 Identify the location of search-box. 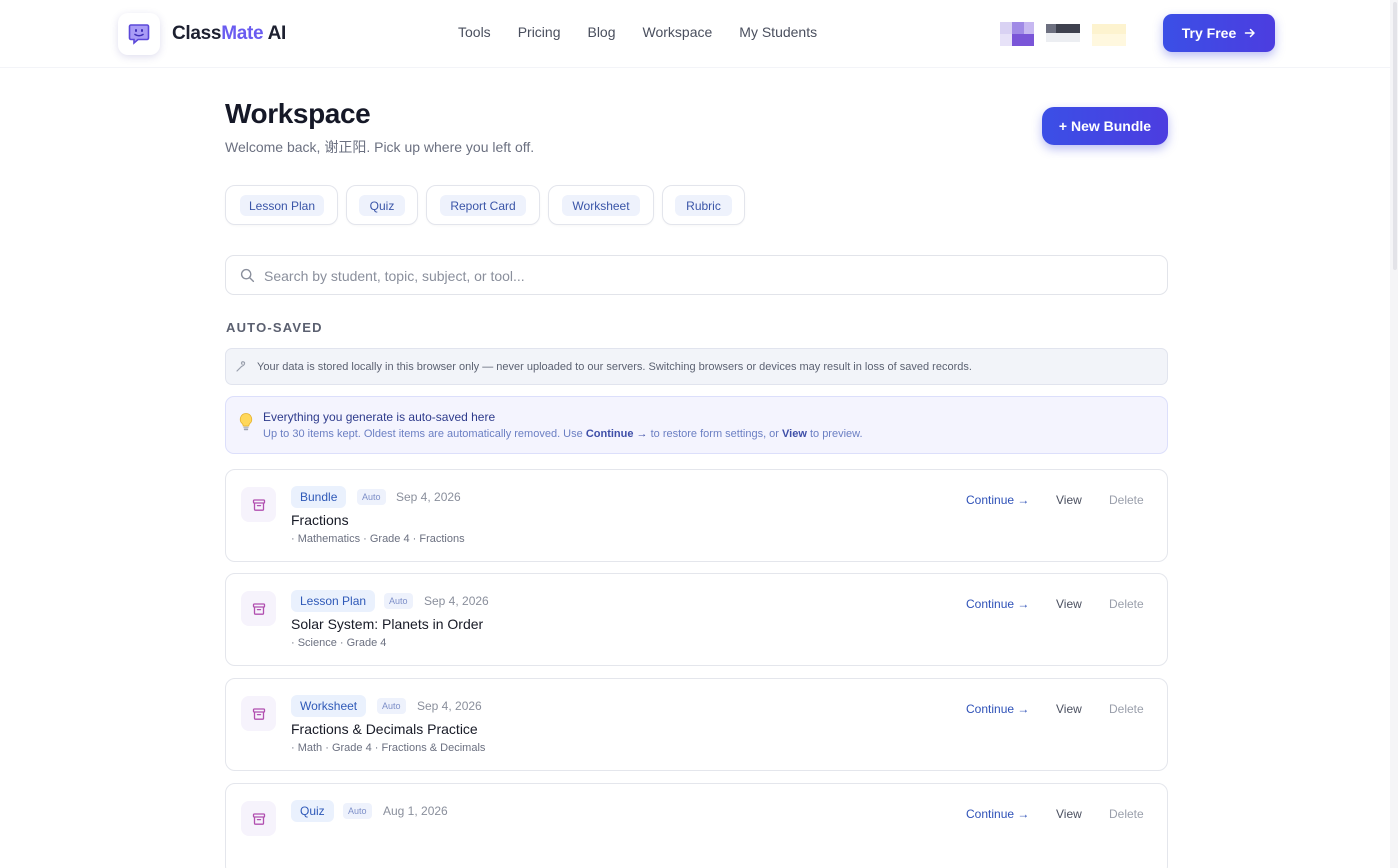
(696, 275).